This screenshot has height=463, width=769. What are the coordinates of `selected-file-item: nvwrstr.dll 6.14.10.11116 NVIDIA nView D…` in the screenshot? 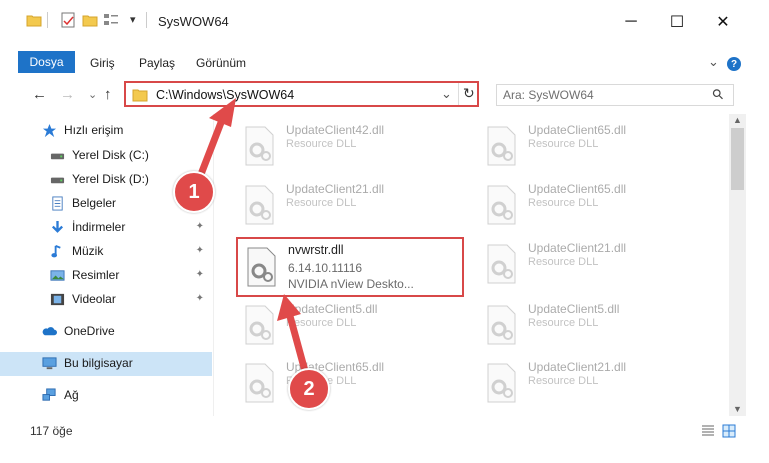 It's located at (350, 267).